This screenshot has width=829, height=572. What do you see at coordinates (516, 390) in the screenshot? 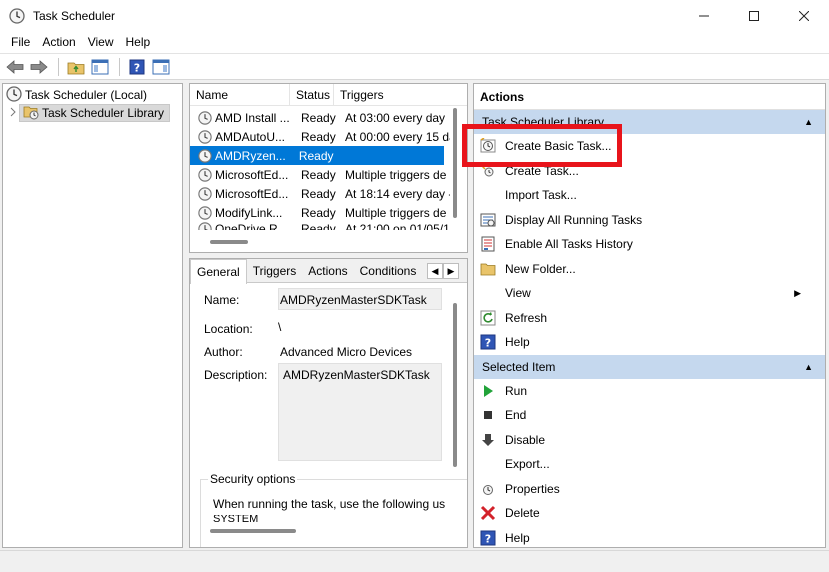
I see `action-label: Run` at bounding box center [516, 390].